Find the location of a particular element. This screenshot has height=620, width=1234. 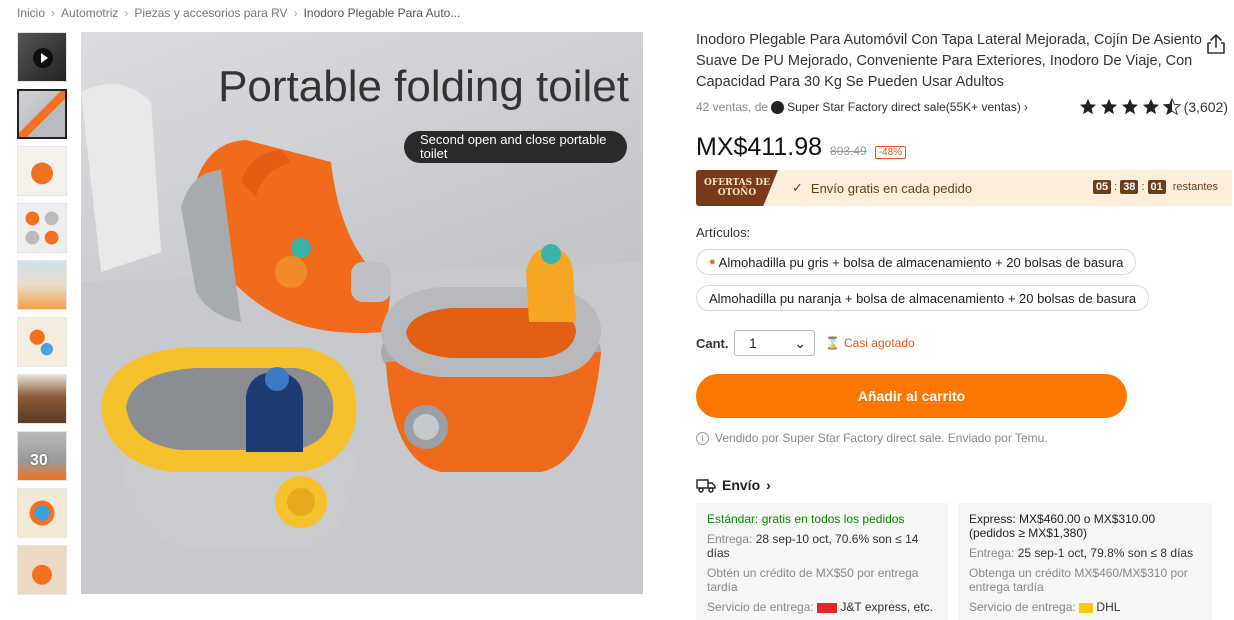

timer-seconds: 01 is located at coordinates (1156, 187).